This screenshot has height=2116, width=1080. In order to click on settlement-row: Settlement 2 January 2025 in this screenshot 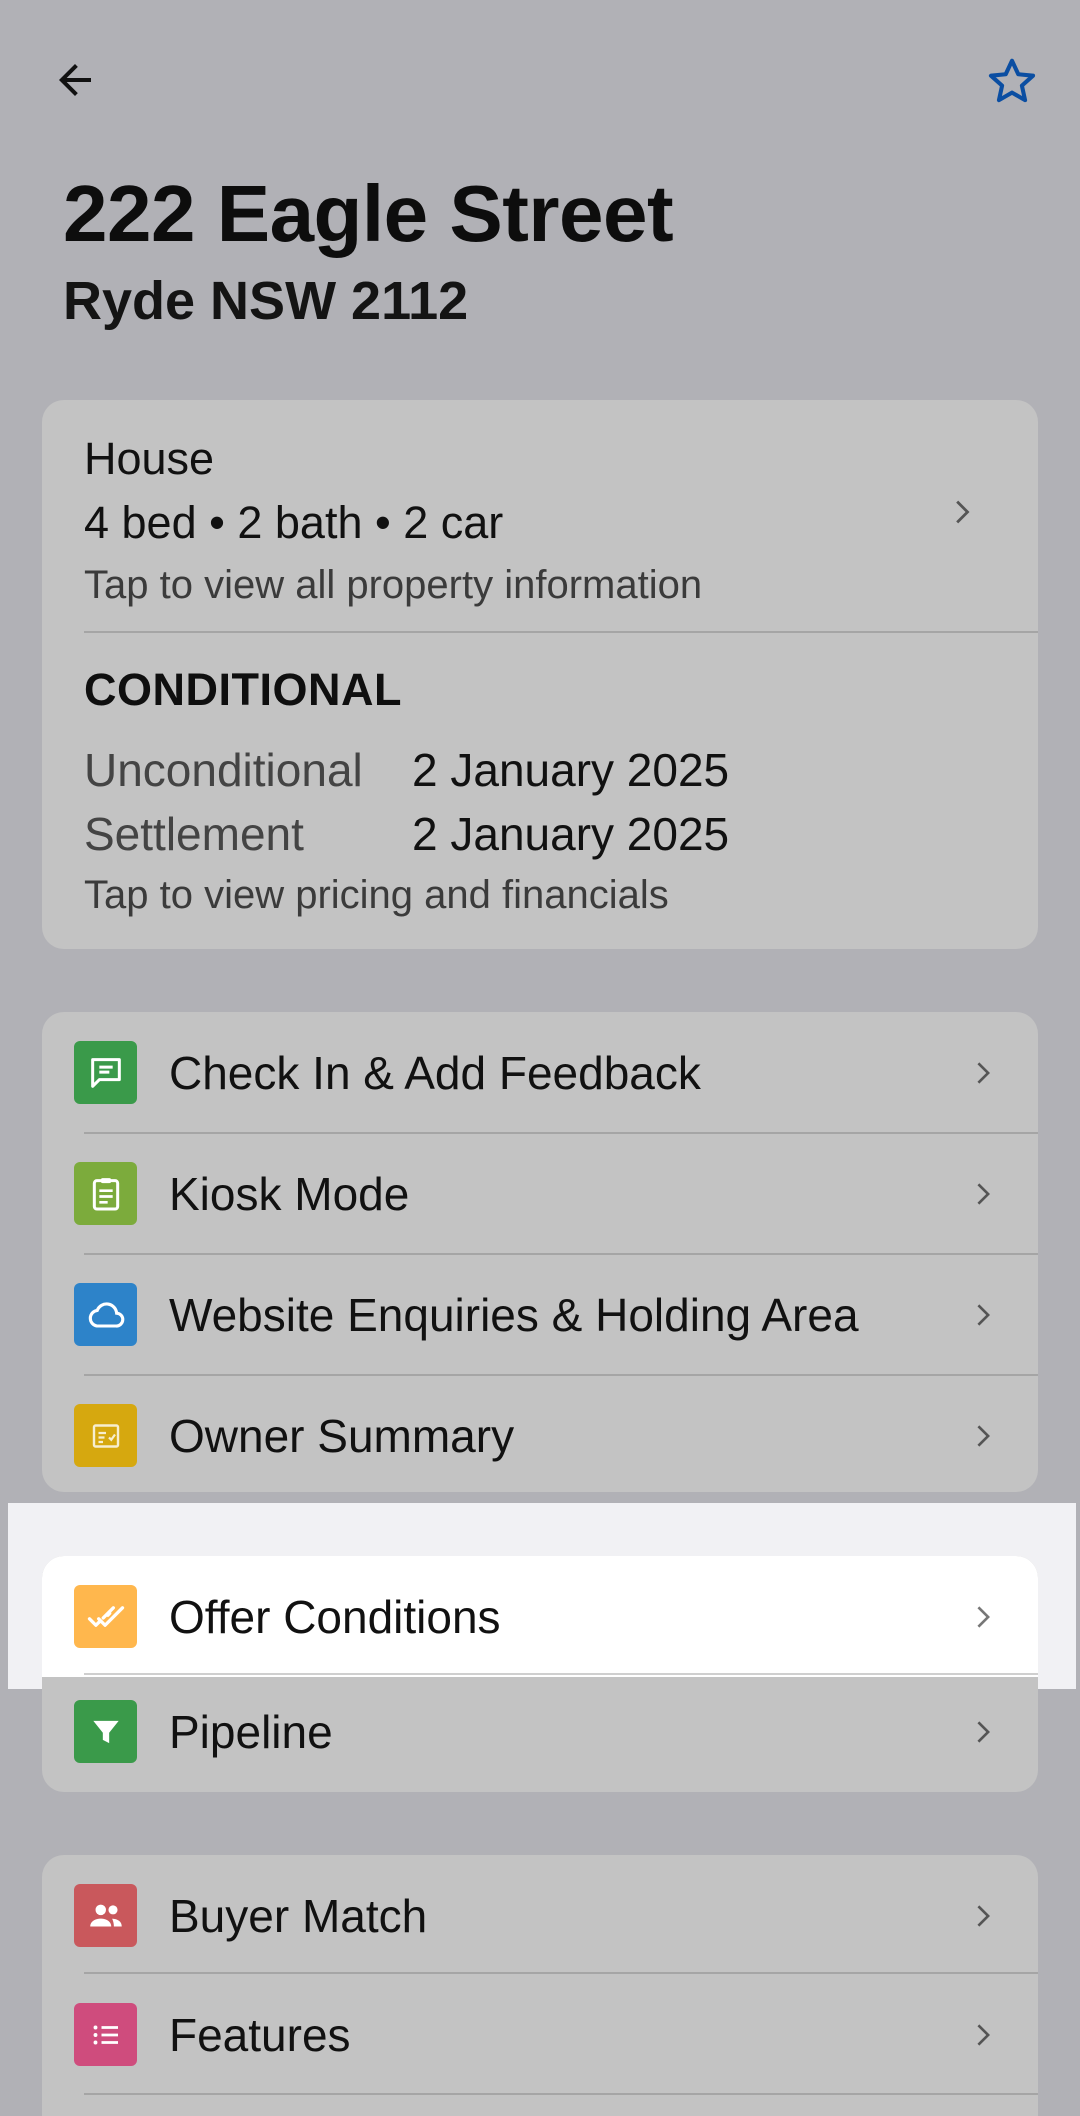, I will do `click(540, 834)`.